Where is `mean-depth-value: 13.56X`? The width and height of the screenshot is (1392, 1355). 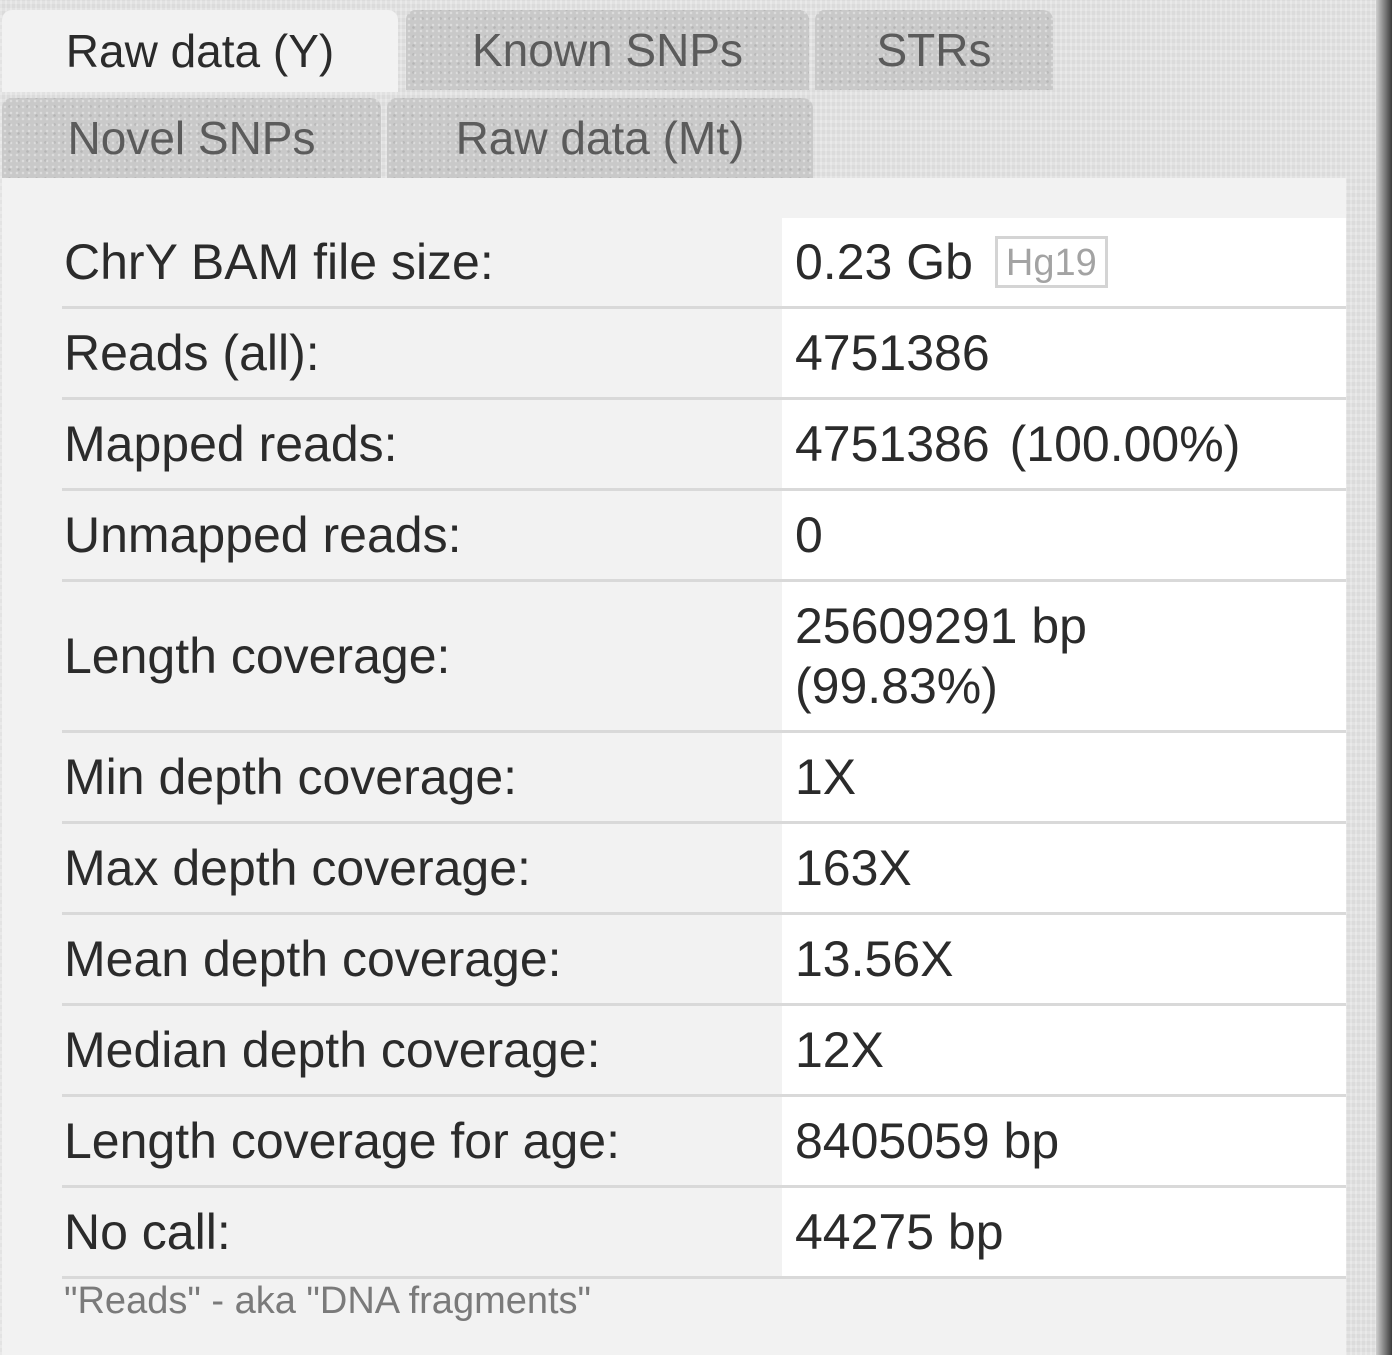 mean-depth-value: 13.56X is located at coordinates (1064, 959).